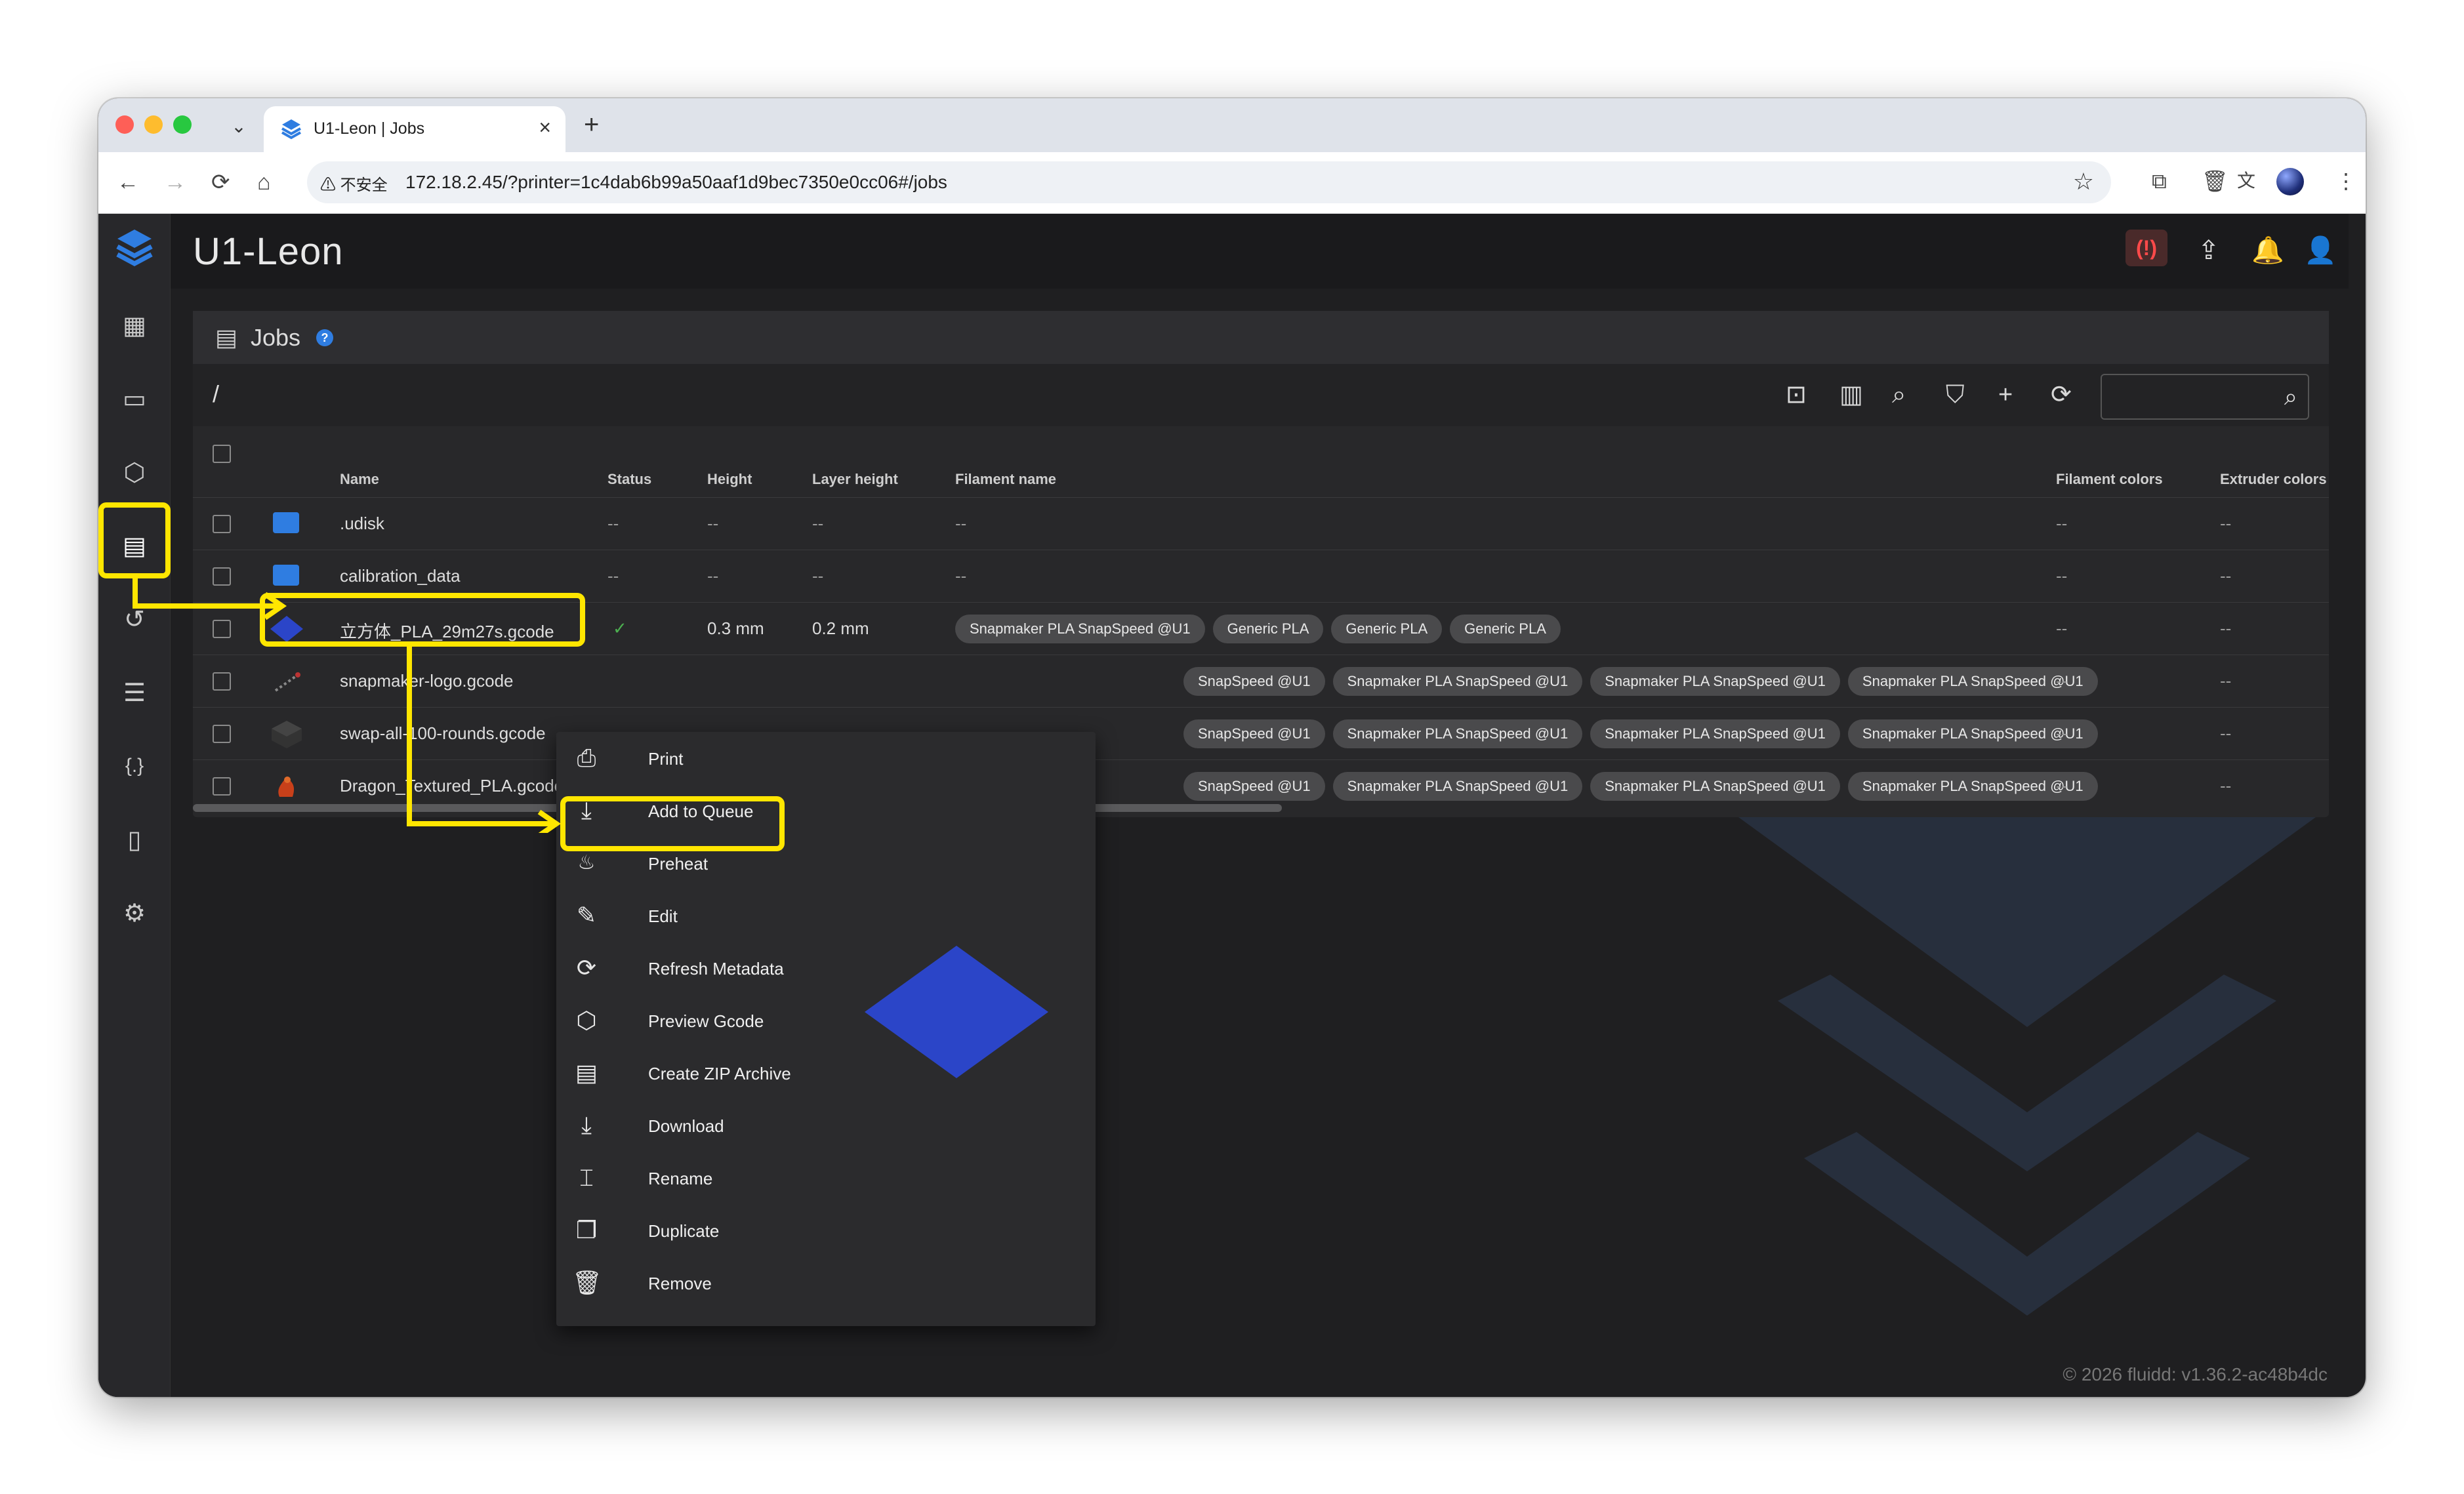 The height and width of the screenshot is (1494, 2464). Describe the element at coordinates (1797, 394) in the screenshot. I see `thumbnail-view-icon: ⊡` at that location.